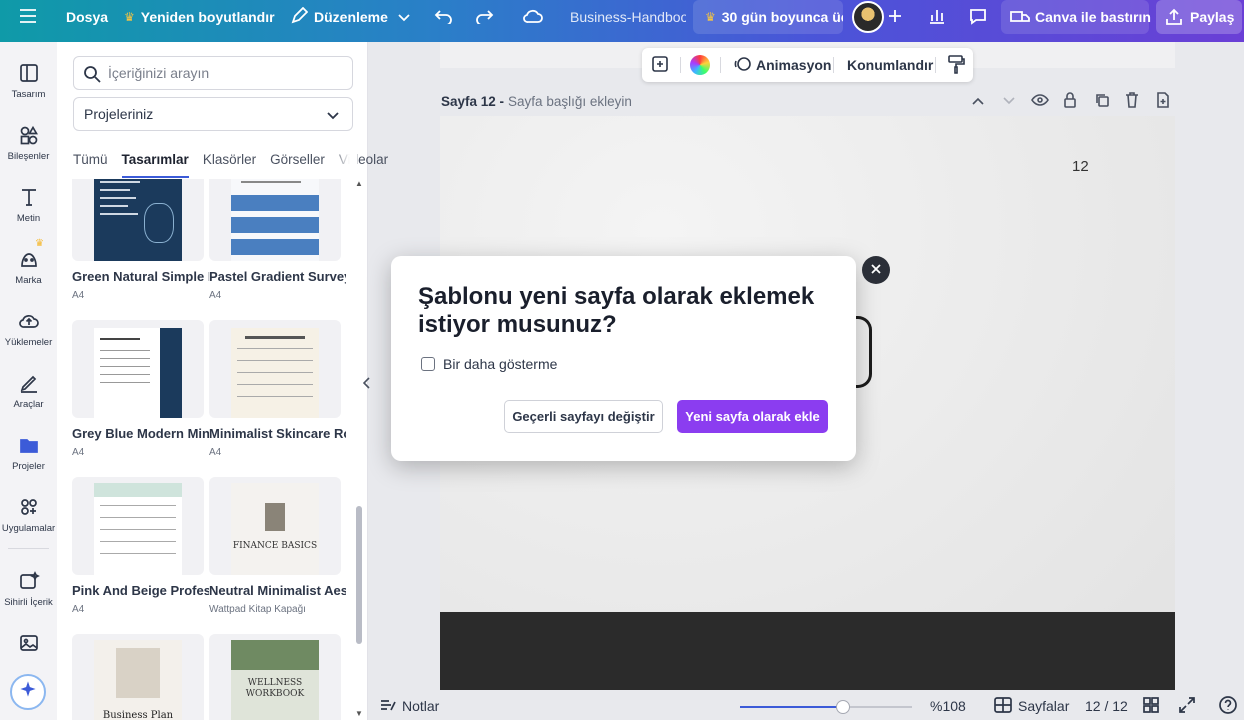  What do you see at coordinates (87, 17) in the screenshot?
I see `file-menu: Dosya` at bounding box center [87, 17].